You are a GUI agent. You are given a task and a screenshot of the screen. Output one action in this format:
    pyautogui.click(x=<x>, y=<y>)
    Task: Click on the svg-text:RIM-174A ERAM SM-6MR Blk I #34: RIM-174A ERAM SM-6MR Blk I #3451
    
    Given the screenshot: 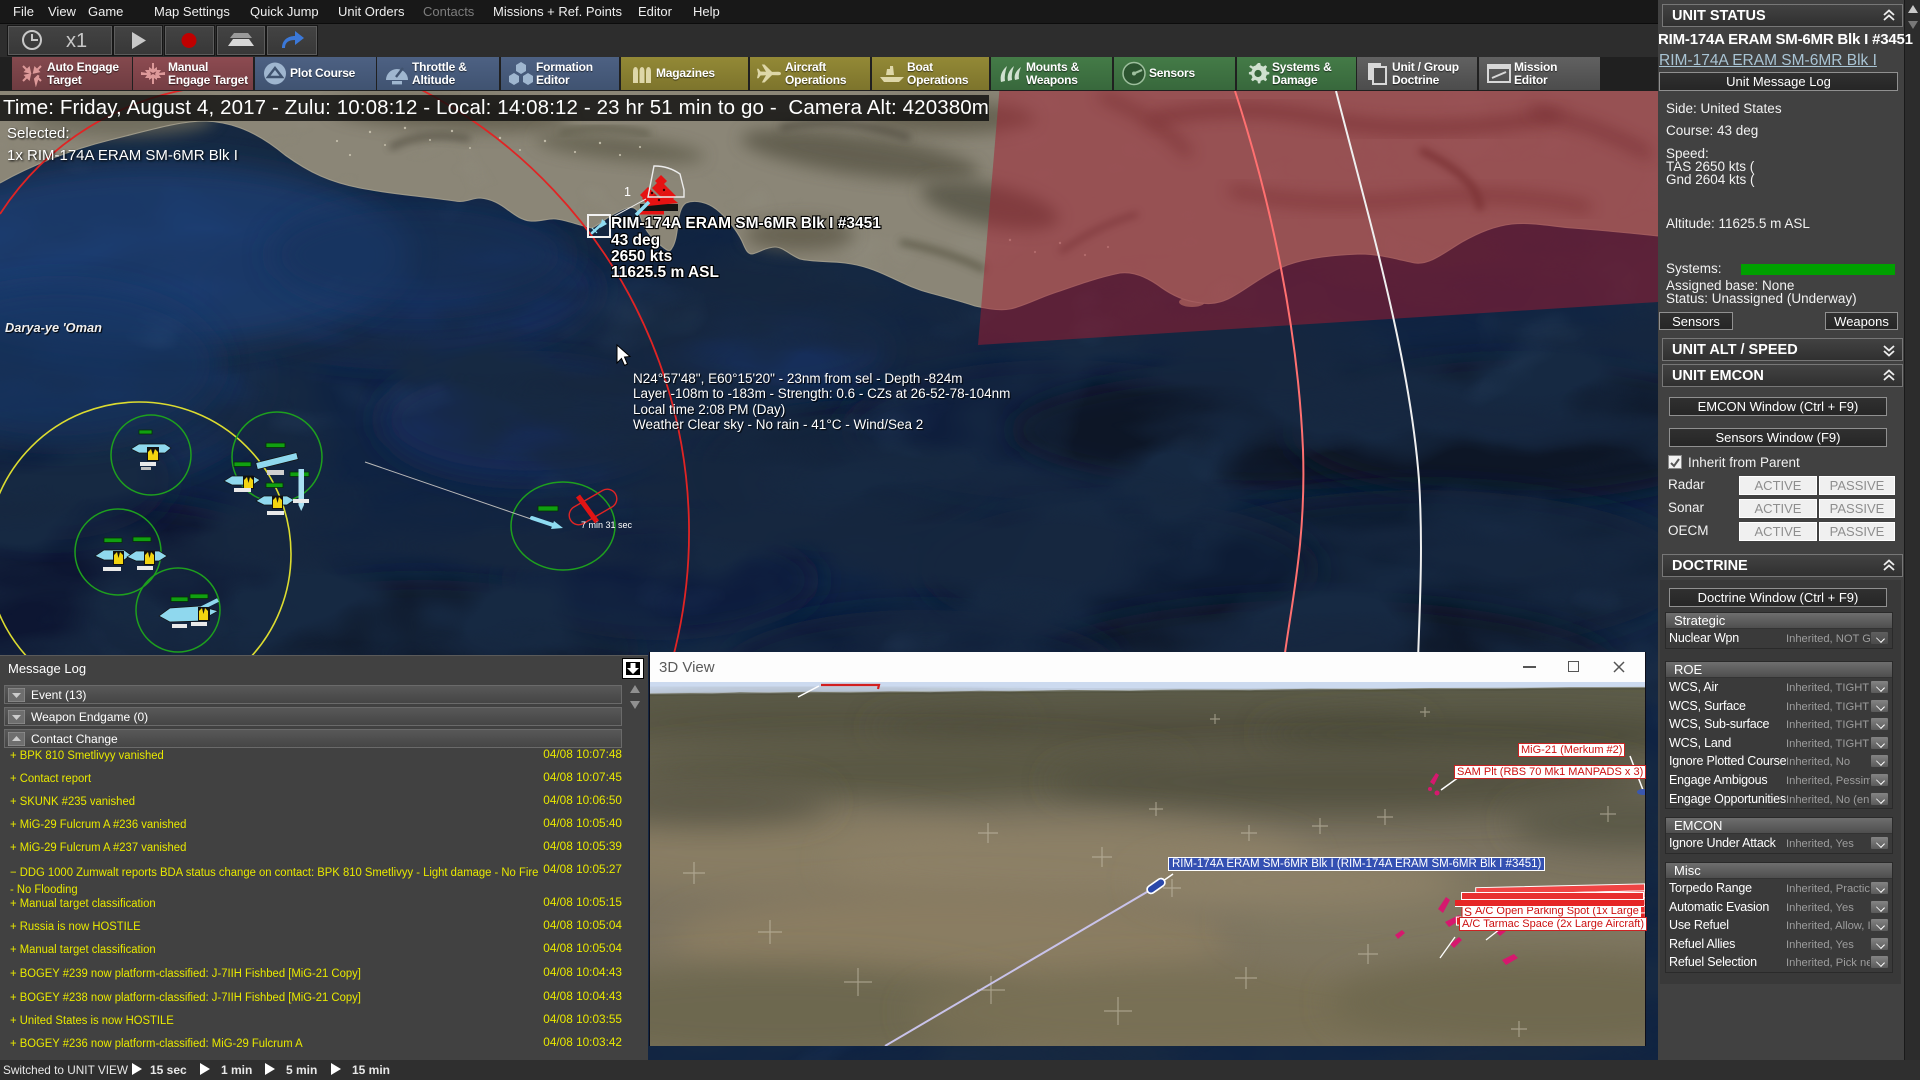 What is the action you would take?
    pyautogui.click(x=746, y=223)
    